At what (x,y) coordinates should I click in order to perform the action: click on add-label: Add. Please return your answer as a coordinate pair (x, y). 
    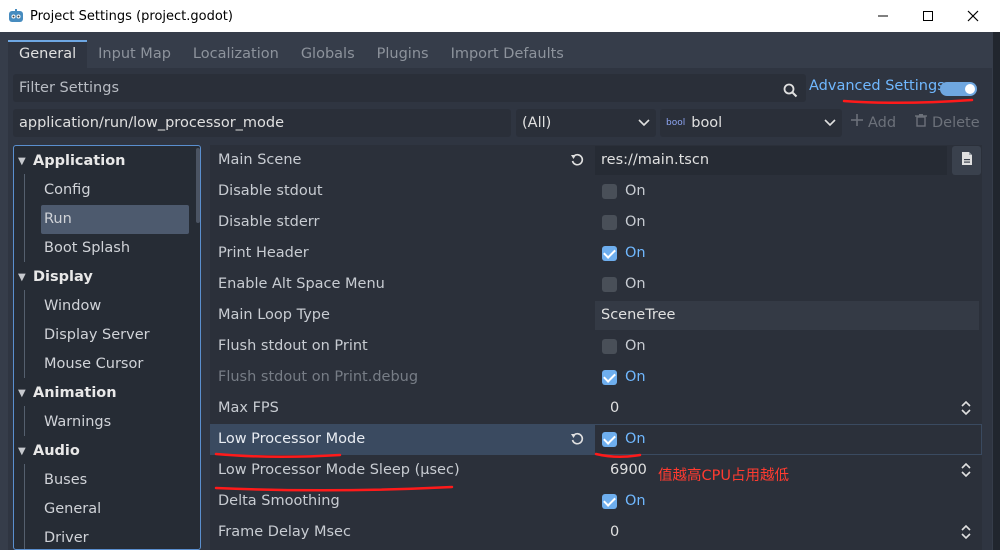
    Looking at the image, I should click on (882, 123).